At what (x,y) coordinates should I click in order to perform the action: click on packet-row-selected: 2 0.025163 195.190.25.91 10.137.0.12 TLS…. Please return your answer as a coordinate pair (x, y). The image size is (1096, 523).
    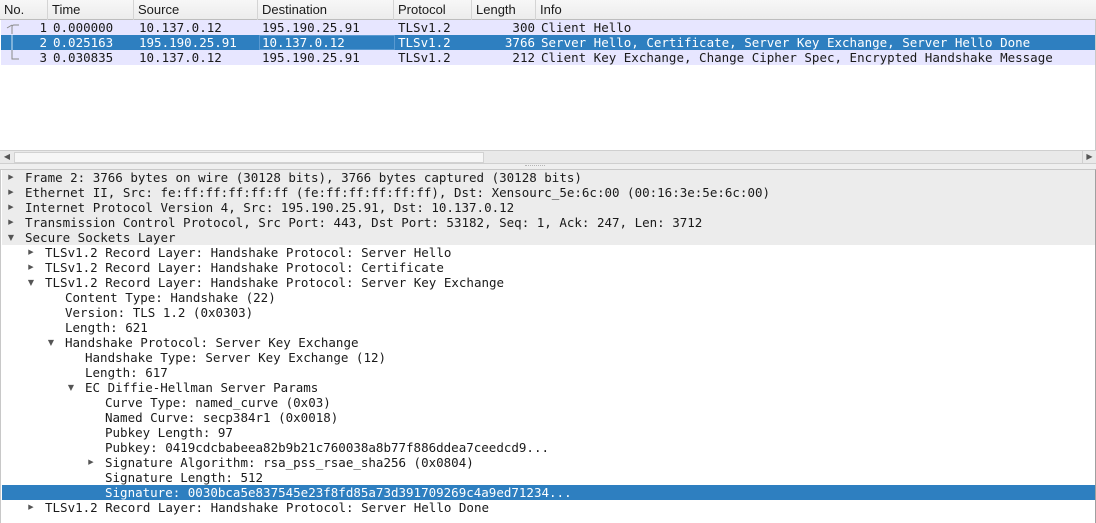
    Looking at the image, I should click on (548, 42).